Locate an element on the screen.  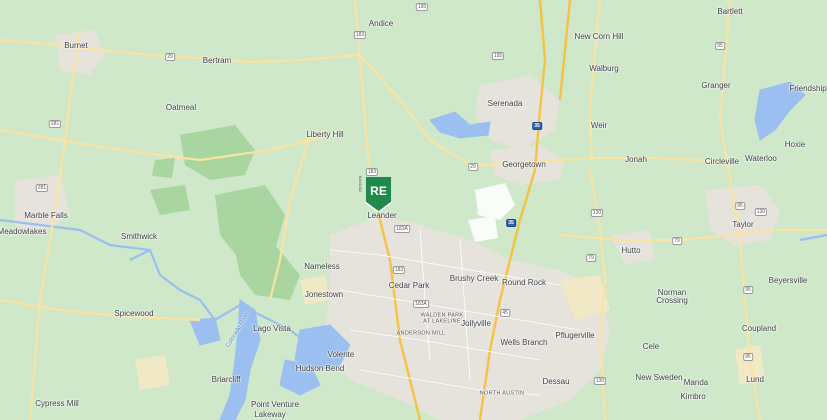
place-label-bartlett: Bartlett is located at coordinates (730, 11).